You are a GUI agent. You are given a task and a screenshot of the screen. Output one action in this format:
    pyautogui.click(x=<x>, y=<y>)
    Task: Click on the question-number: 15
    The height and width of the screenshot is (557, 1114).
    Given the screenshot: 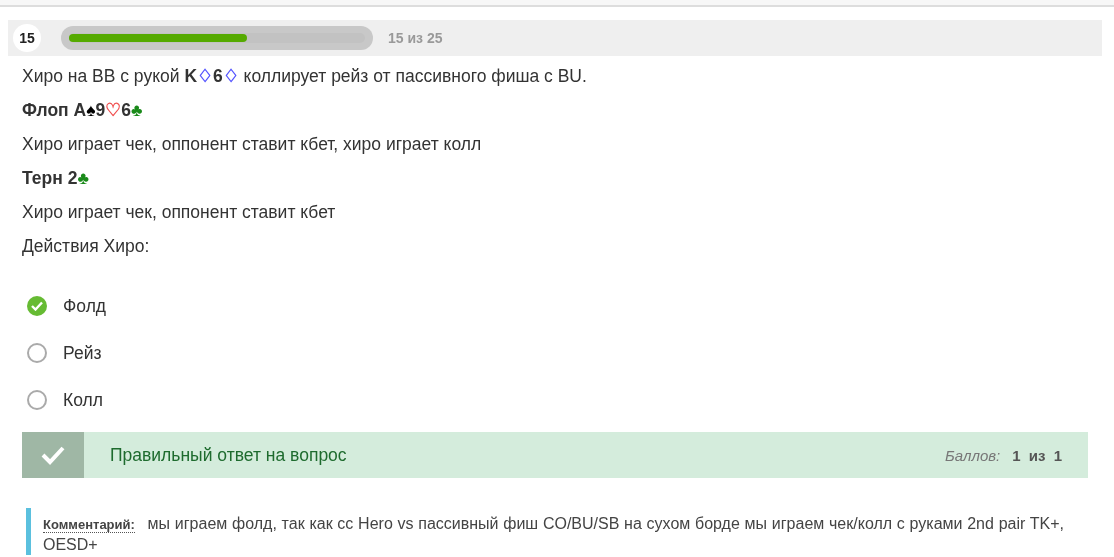 What is the action you would take?
    pyautogui.click(x=27, y=38)
    